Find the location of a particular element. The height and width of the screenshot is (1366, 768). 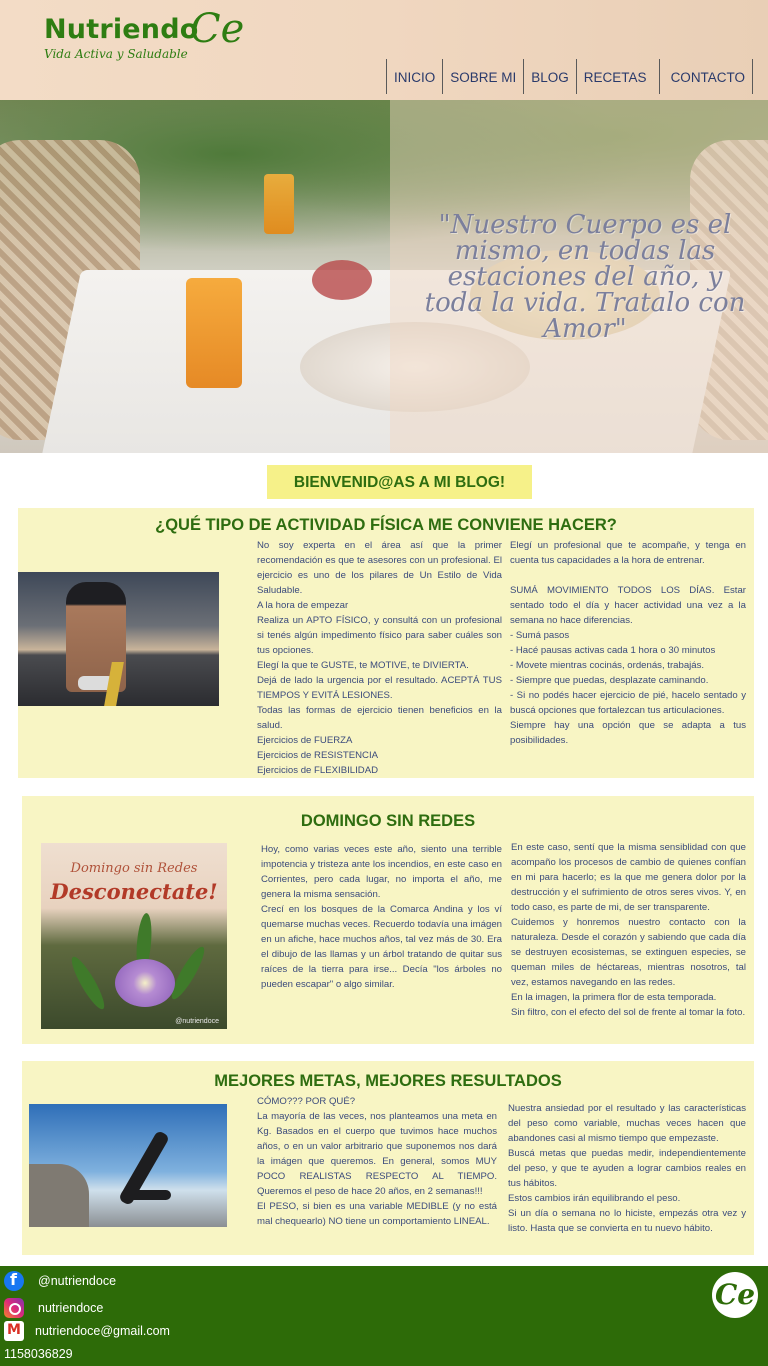

yoga-person is located at coordinates (146, 1195).